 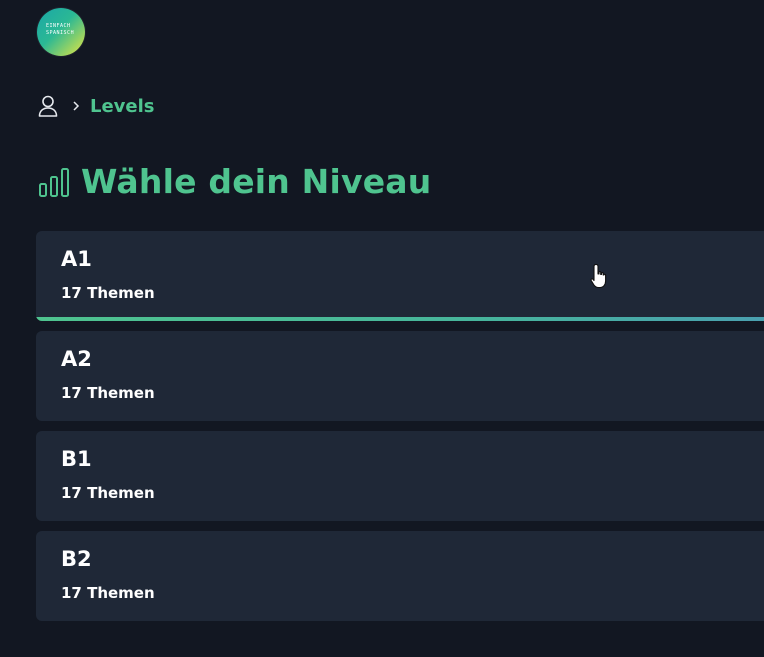 What do you see at coordinates (54, 182) in the screenshot?
I see `bar-chart-icon` at bounding box center [54, 182].